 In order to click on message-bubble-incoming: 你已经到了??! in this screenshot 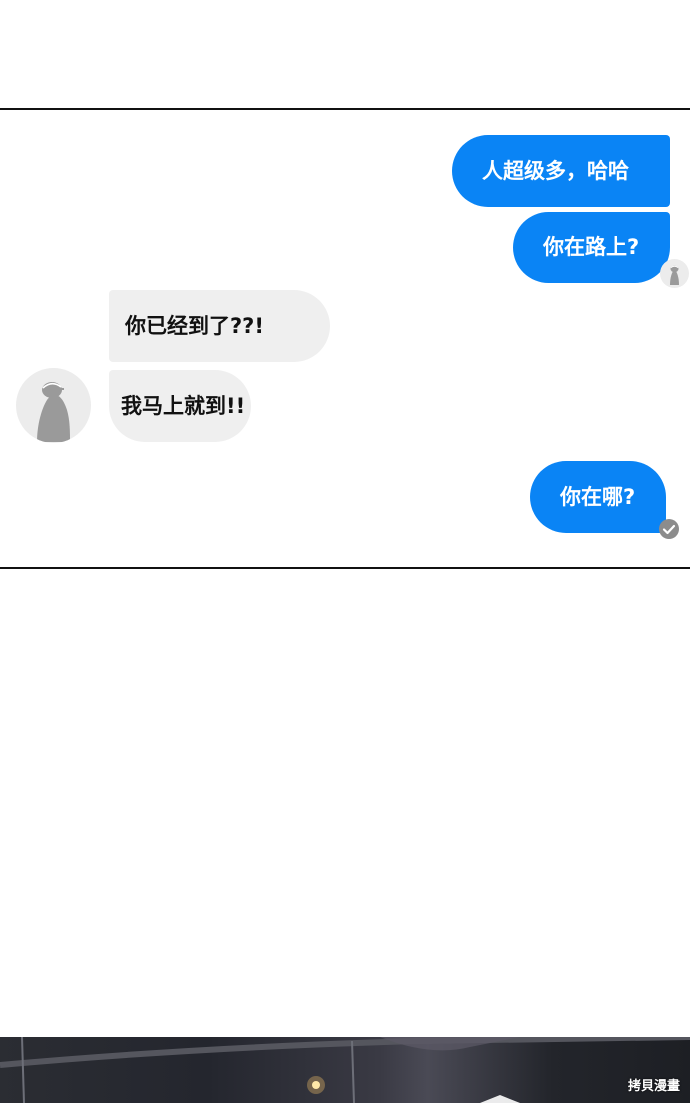, I will do `click(219, 326)`.